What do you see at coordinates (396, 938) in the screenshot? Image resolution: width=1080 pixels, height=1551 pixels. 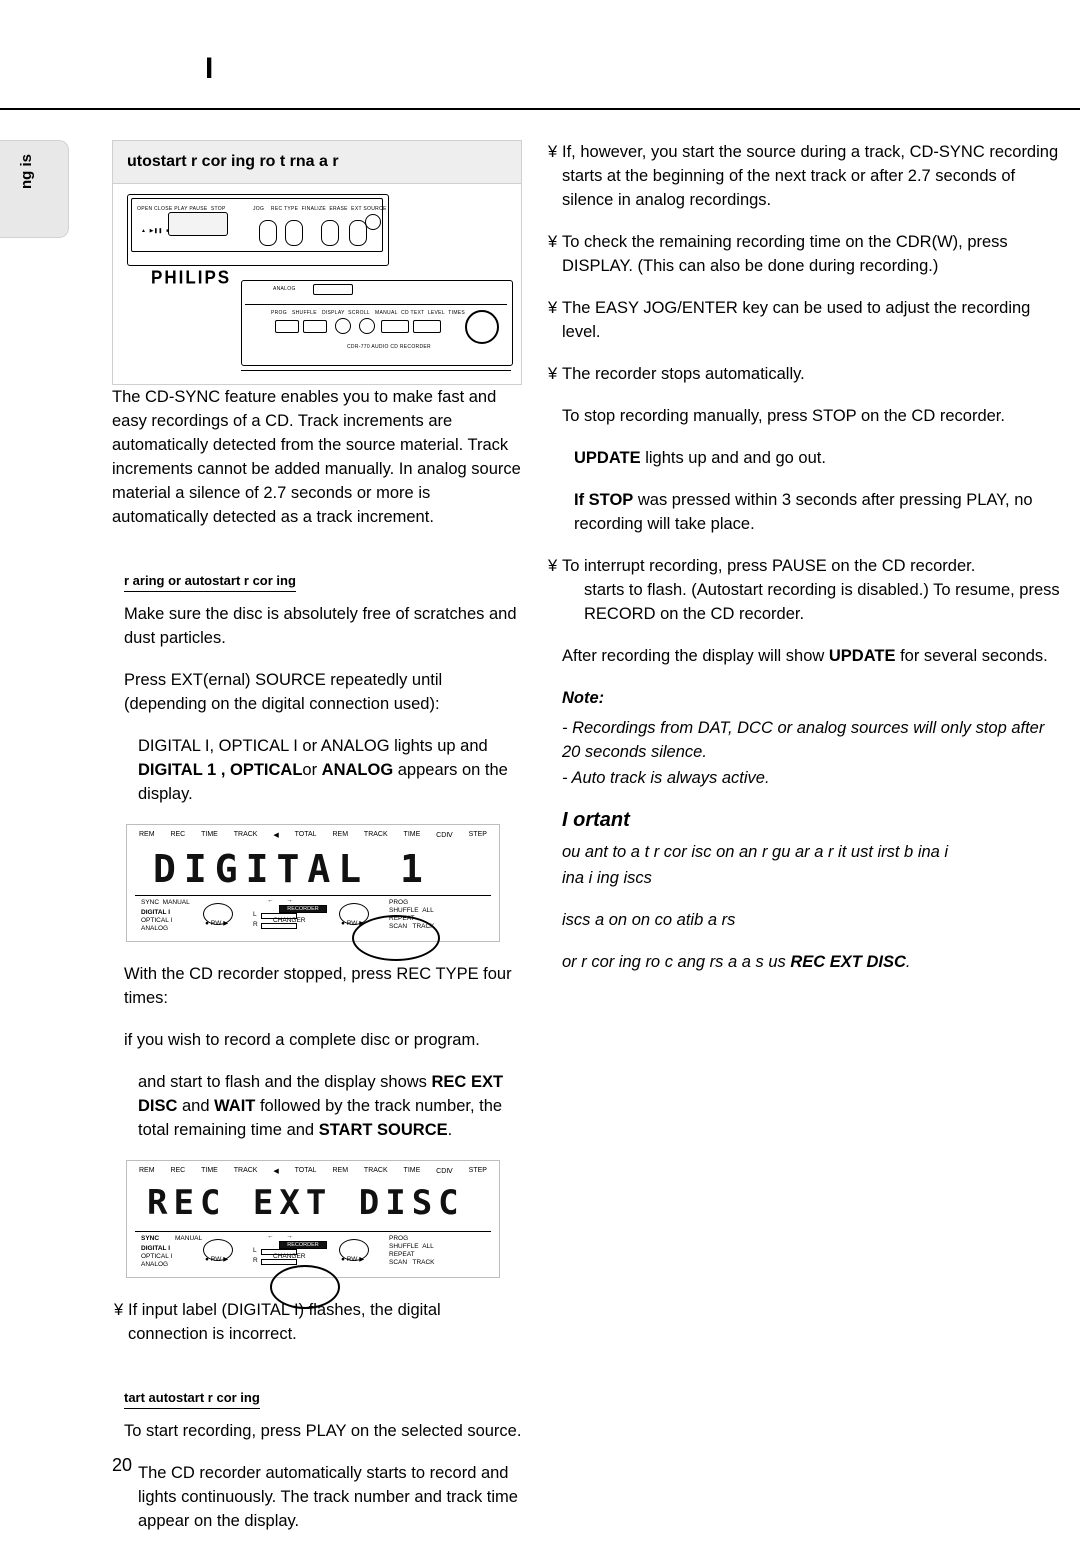 I see `annotation-ellipse-rec-type` at bounding box center [396, 938].